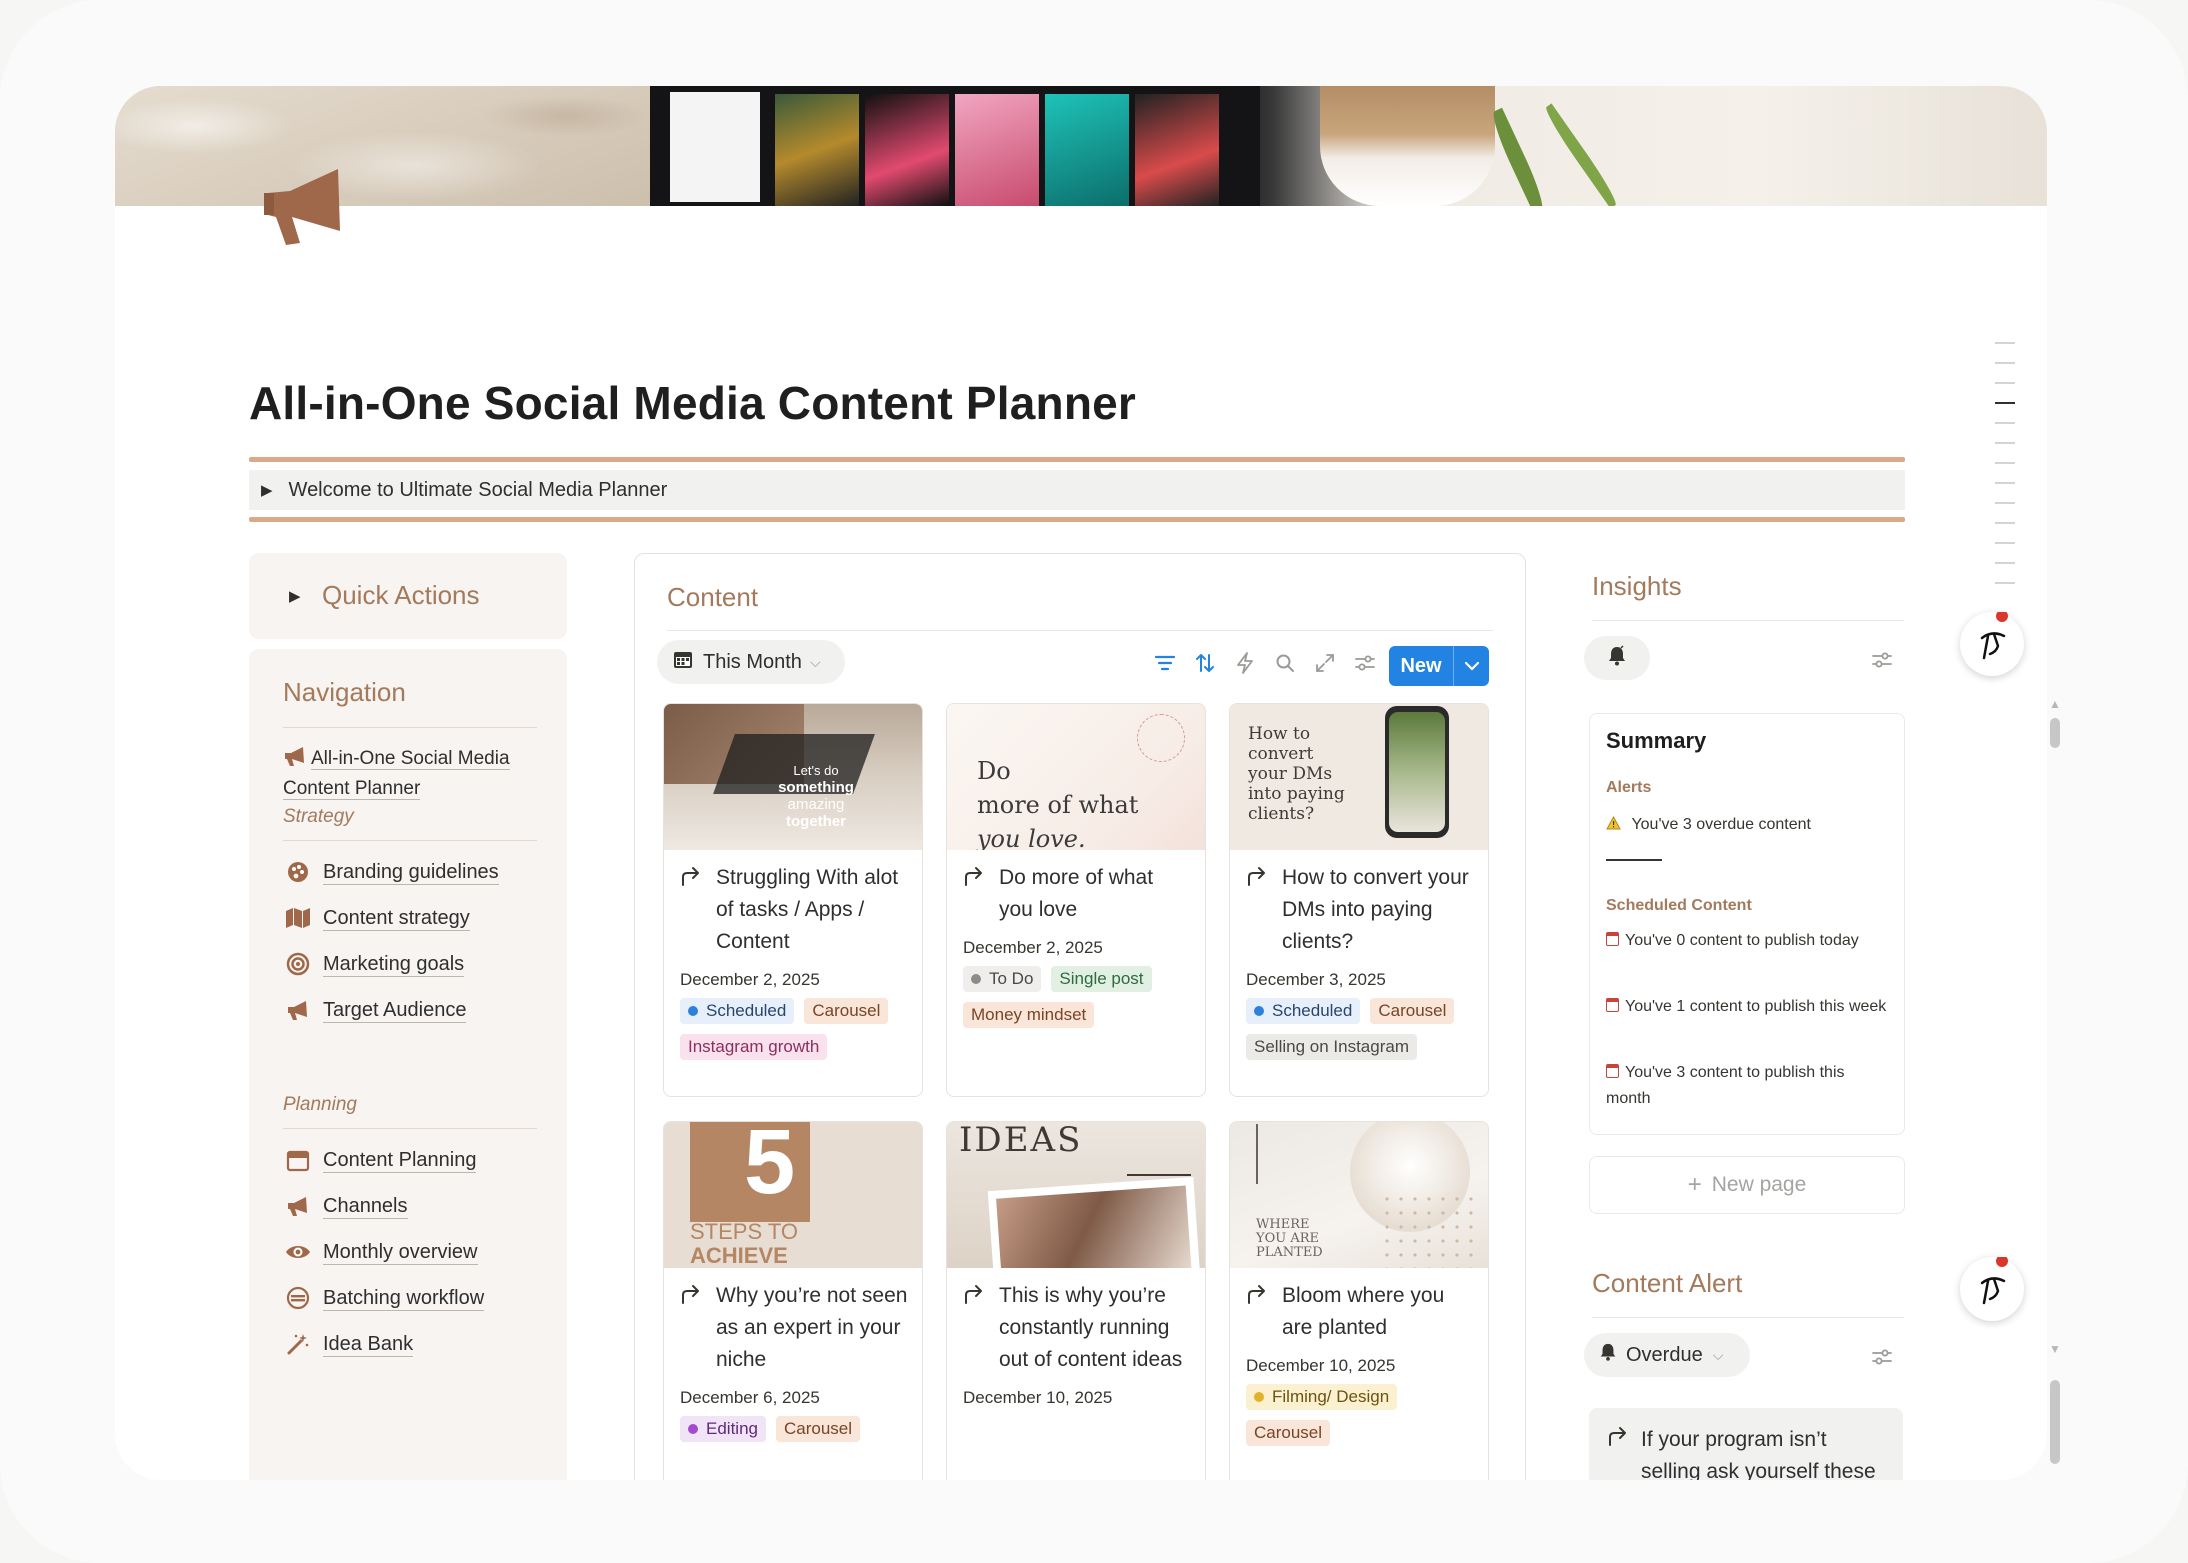  Describe the element at coordinates (815, 661) in the screenshot. I see `chevron-down-icon: ⌵` at that location.